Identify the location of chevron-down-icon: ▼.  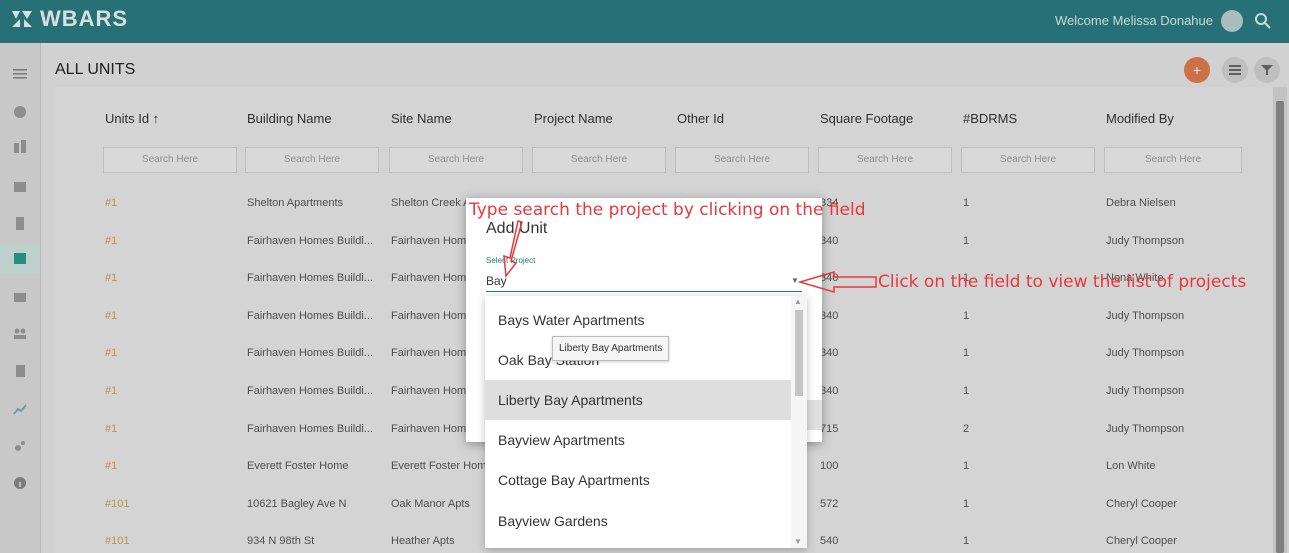
(795, 280).